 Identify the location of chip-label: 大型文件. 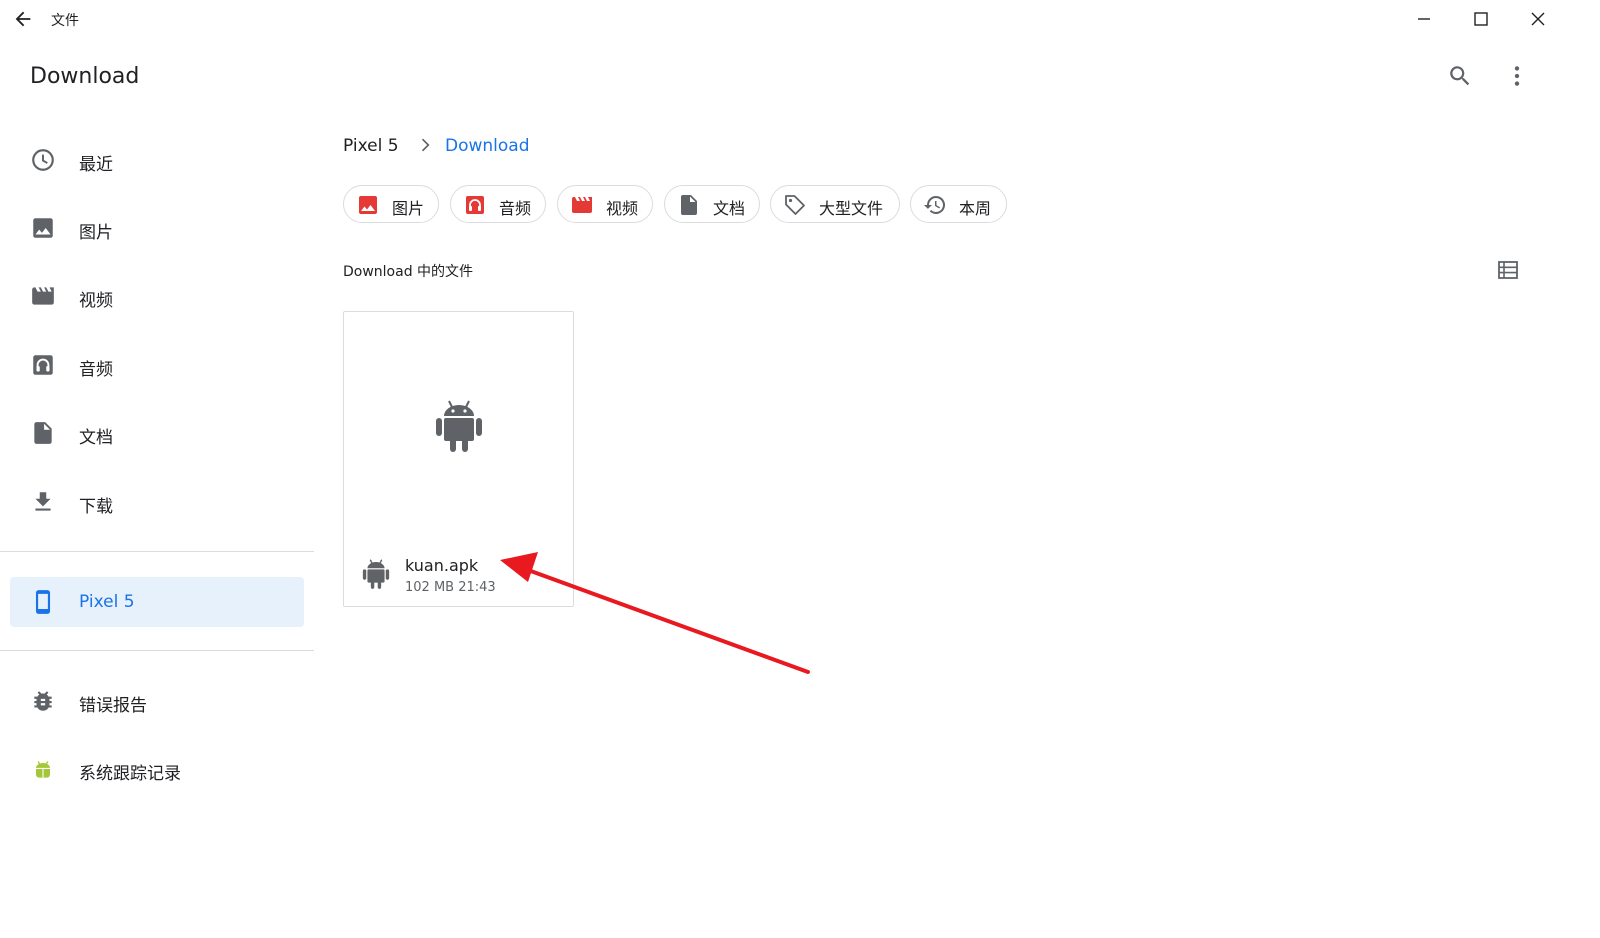
(851, 208).